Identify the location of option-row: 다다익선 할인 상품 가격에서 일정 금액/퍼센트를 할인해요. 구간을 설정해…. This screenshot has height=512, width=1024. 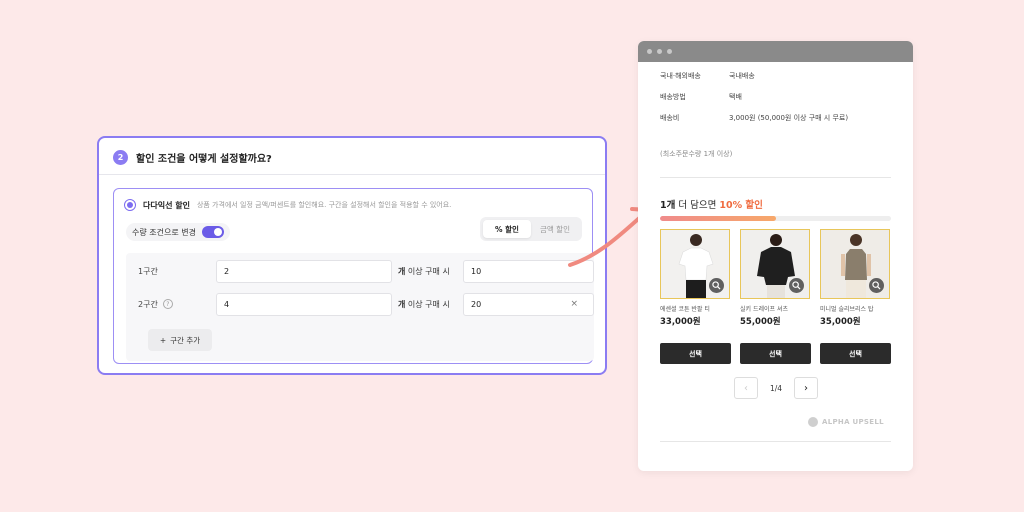
(287, 205).